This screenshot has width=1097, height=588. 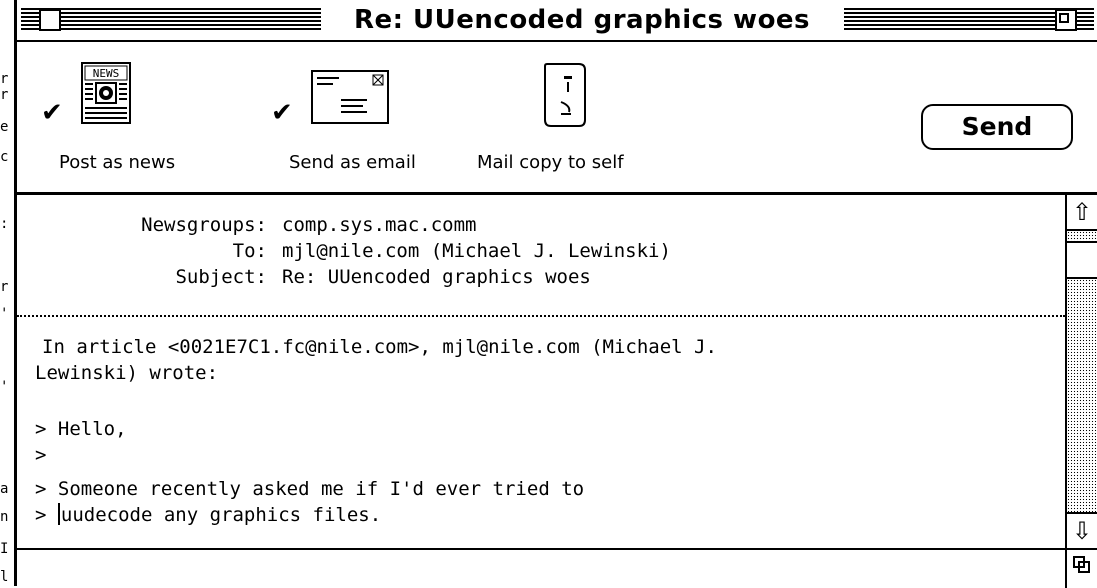 What do you see at coordinates (81, 429) in the screenshot?
I see `body-line: > Hello,` at bounding box center [81, 429].